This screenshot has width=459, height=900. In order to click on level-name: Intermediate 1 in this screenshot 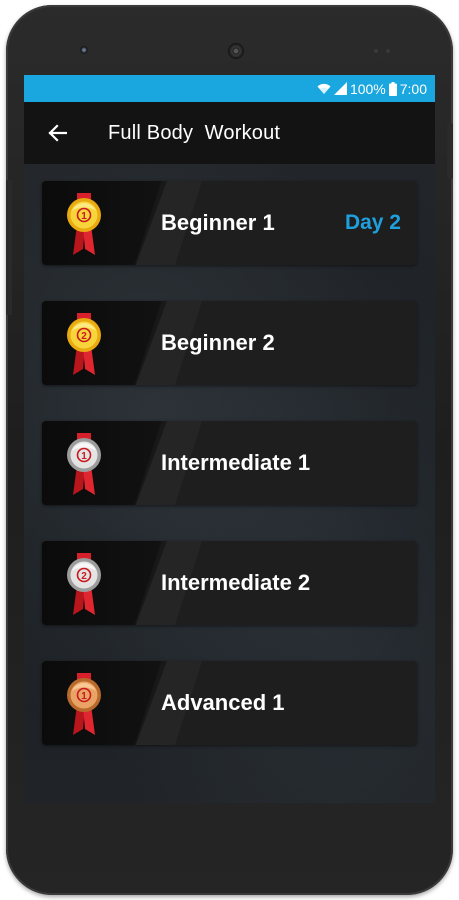, I will do `click(236, 462)`.